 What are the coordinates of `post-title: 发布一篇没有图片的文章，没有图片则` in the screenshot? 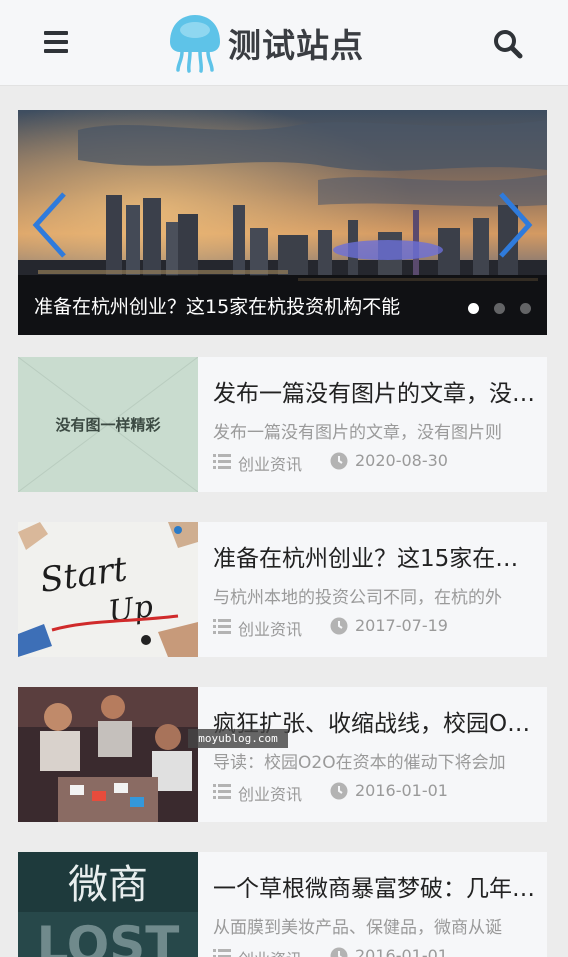 It's located at (374, 391).